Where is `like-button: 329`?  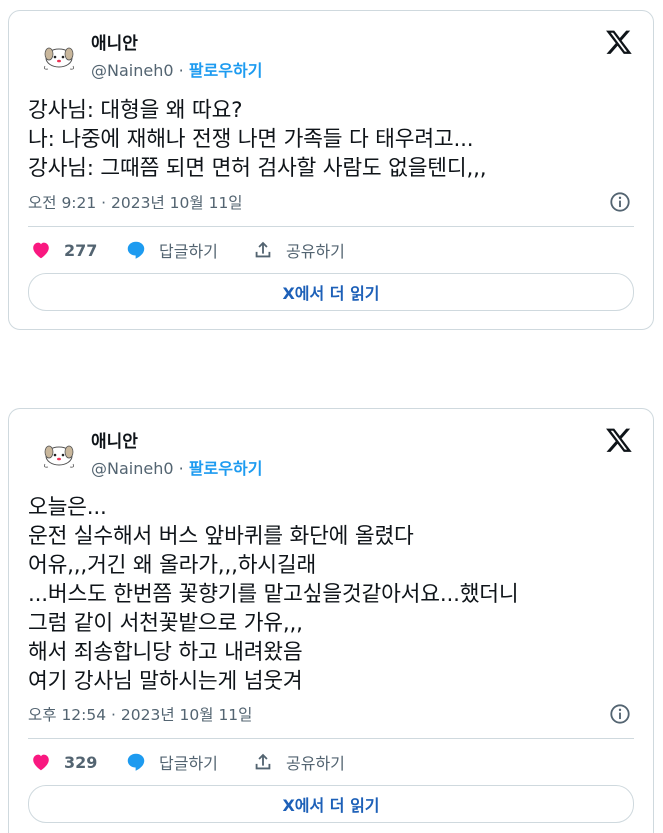 like-button: 329 is located at coordinates (63, 762).